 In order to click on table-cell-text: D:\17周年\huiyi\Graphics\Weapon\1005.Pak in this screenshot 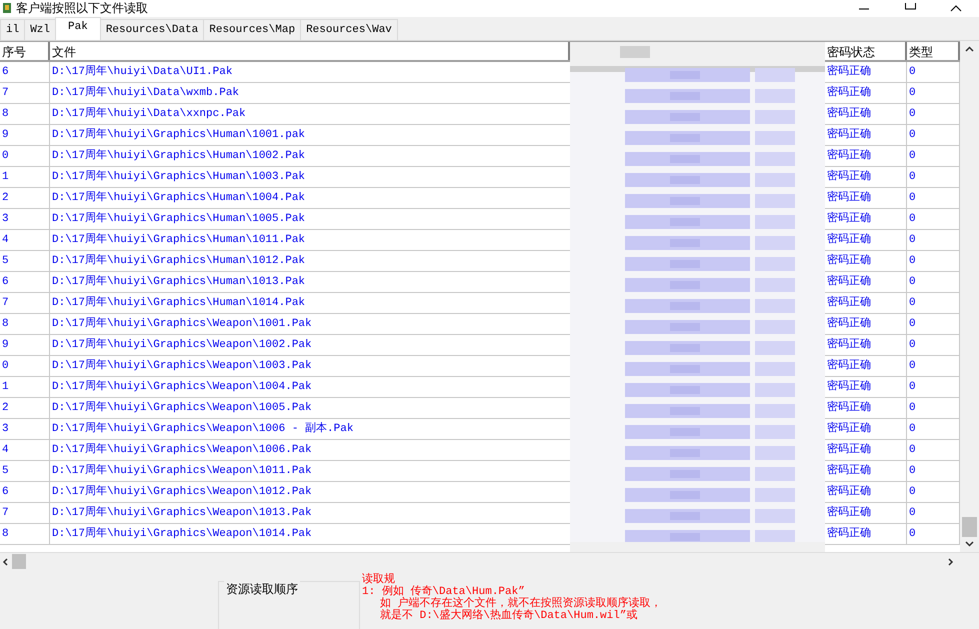, I will do `click(182, 408)`.